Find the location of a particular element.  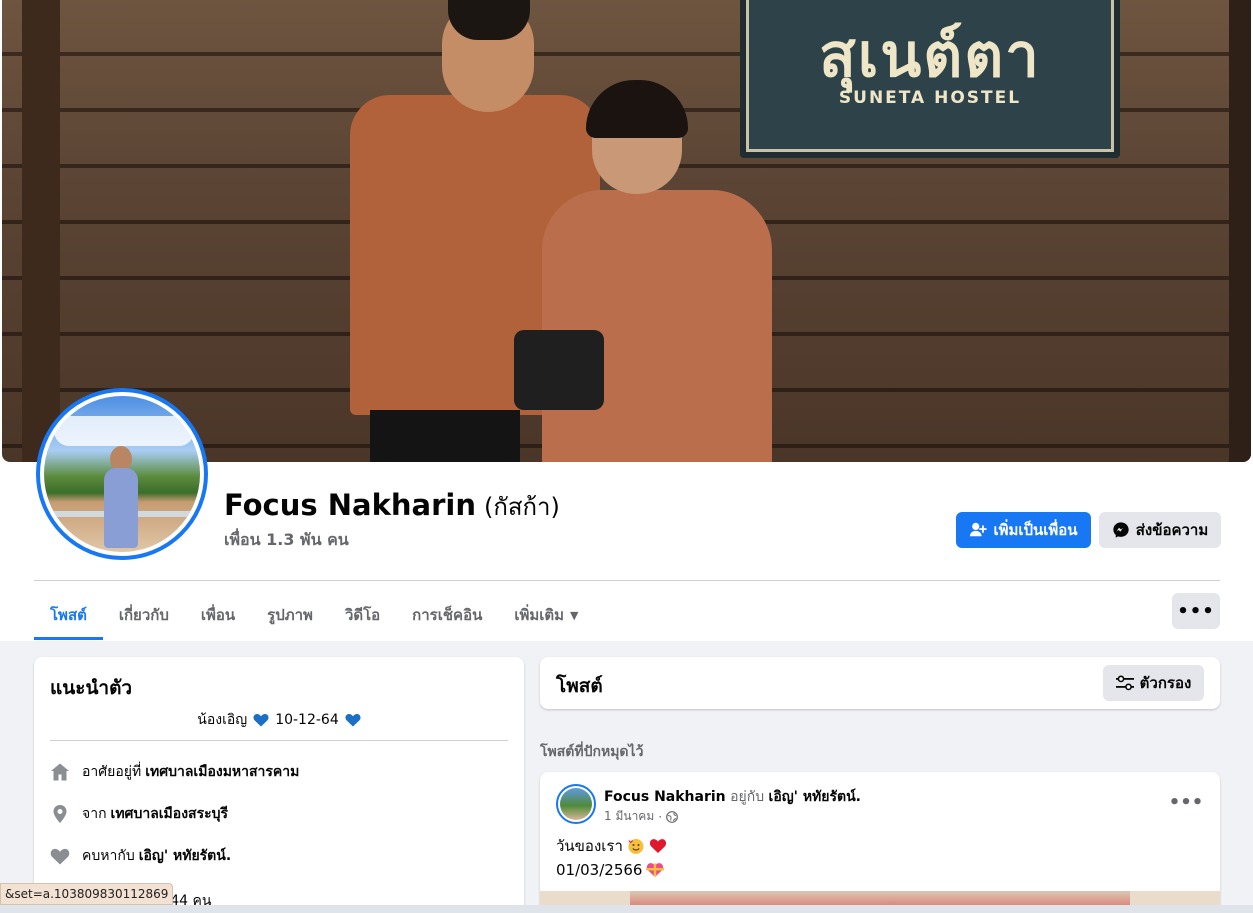

profile-name-line: Focus Nakharin (กัสก้า) is located at coordinates (392, 507).